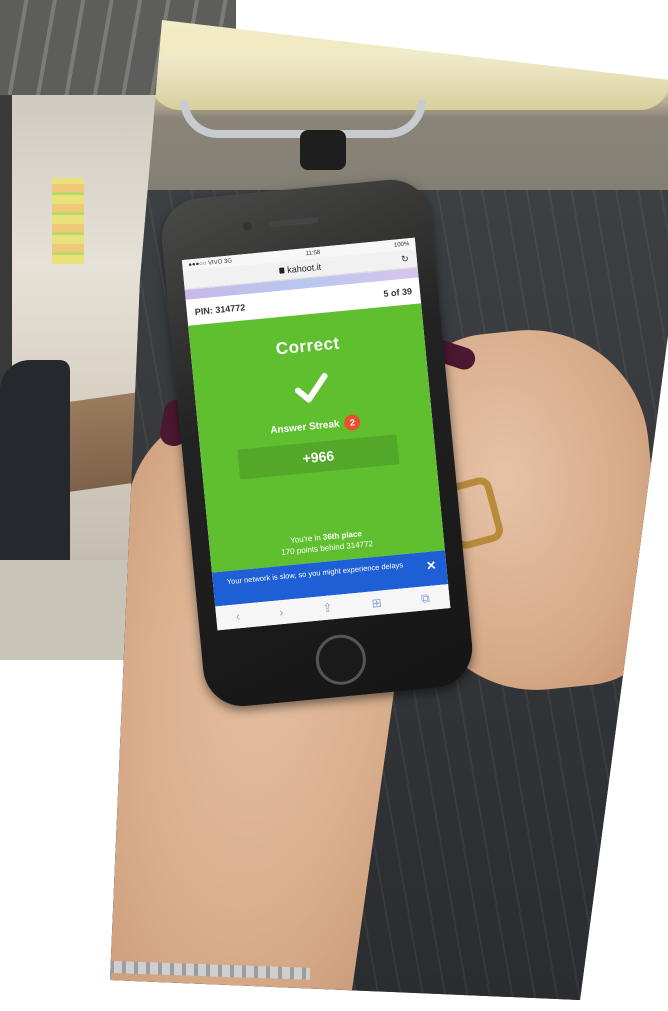 This screenshot has width=668, height=1011. I want to click on checkmark-icon, so click(311, 388).